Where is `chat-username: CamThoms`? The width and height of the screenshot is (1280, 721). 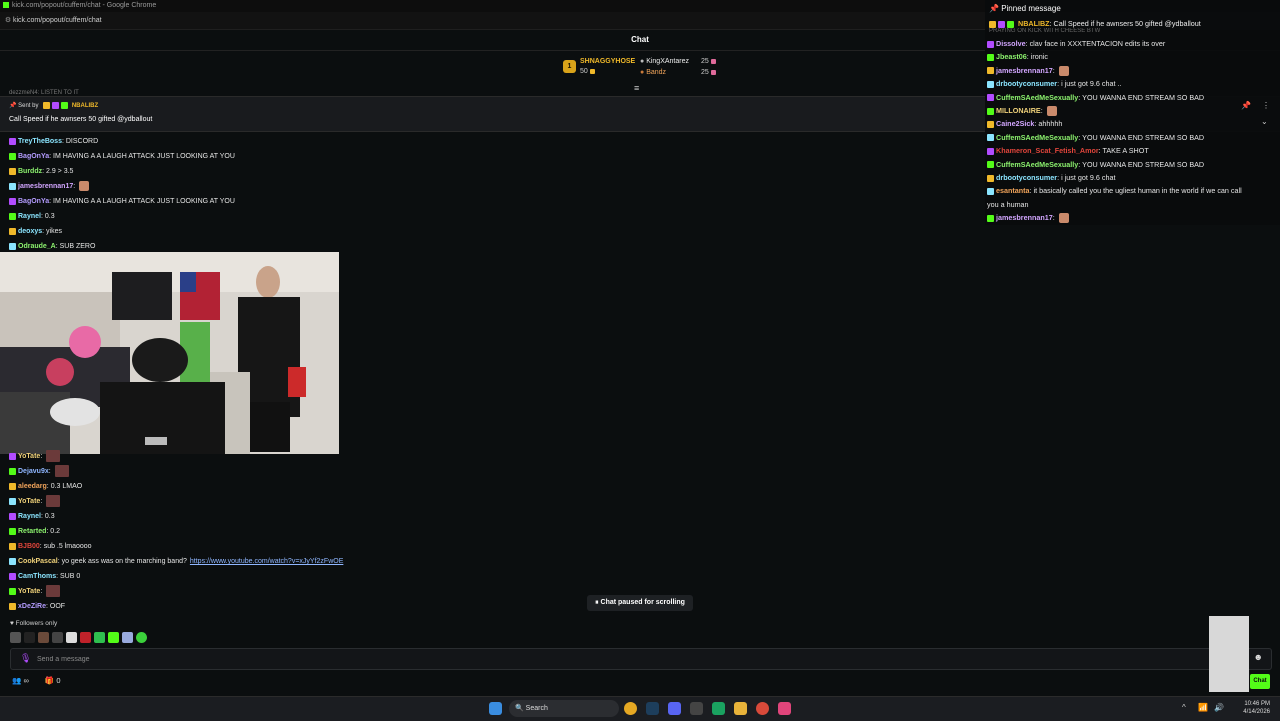 chat-username: CamThoms is located at coordinates (37, 576).